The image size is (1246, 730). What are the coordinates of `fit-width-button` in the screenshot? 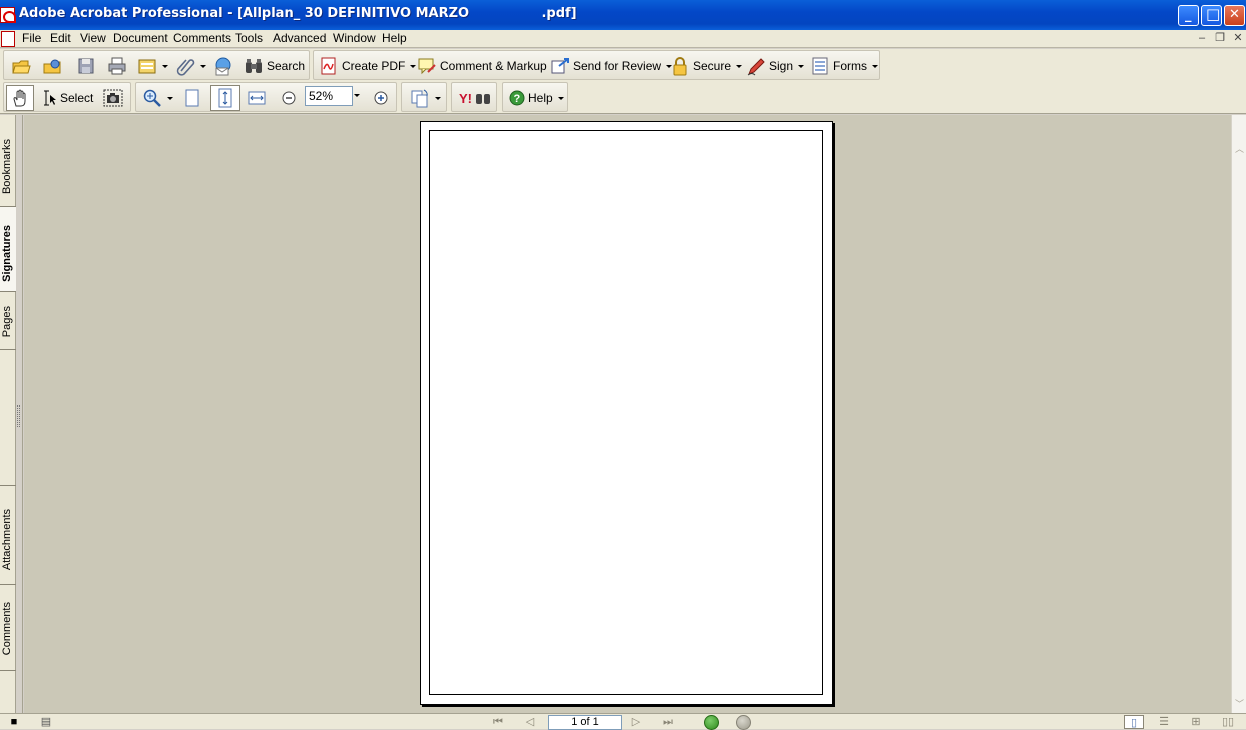 It's located at (257, 98).